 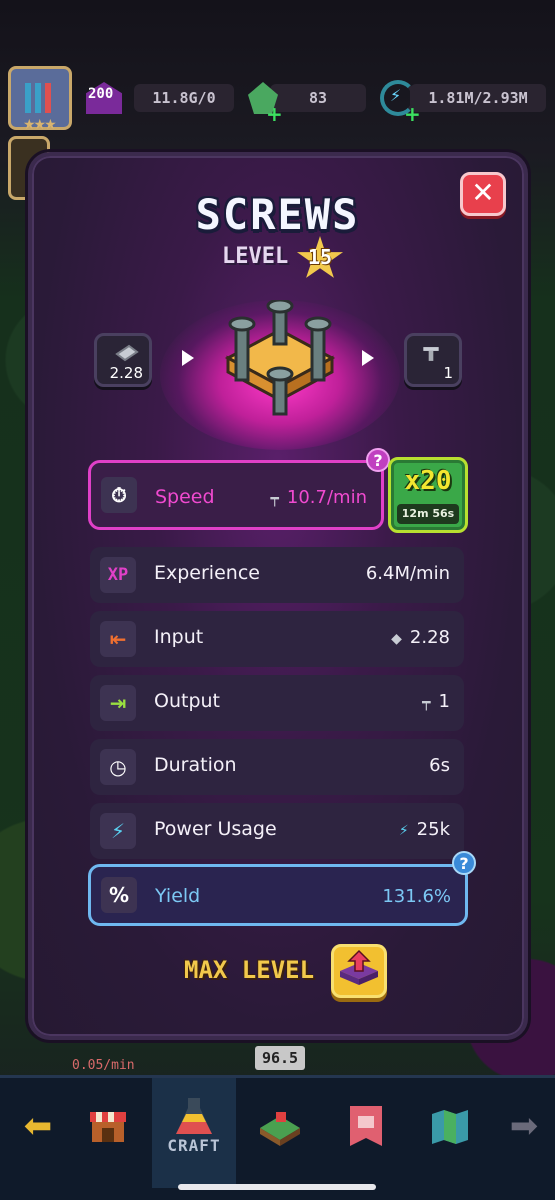 I want to click on output-resource-box: 1, so click(x=433, y=360).